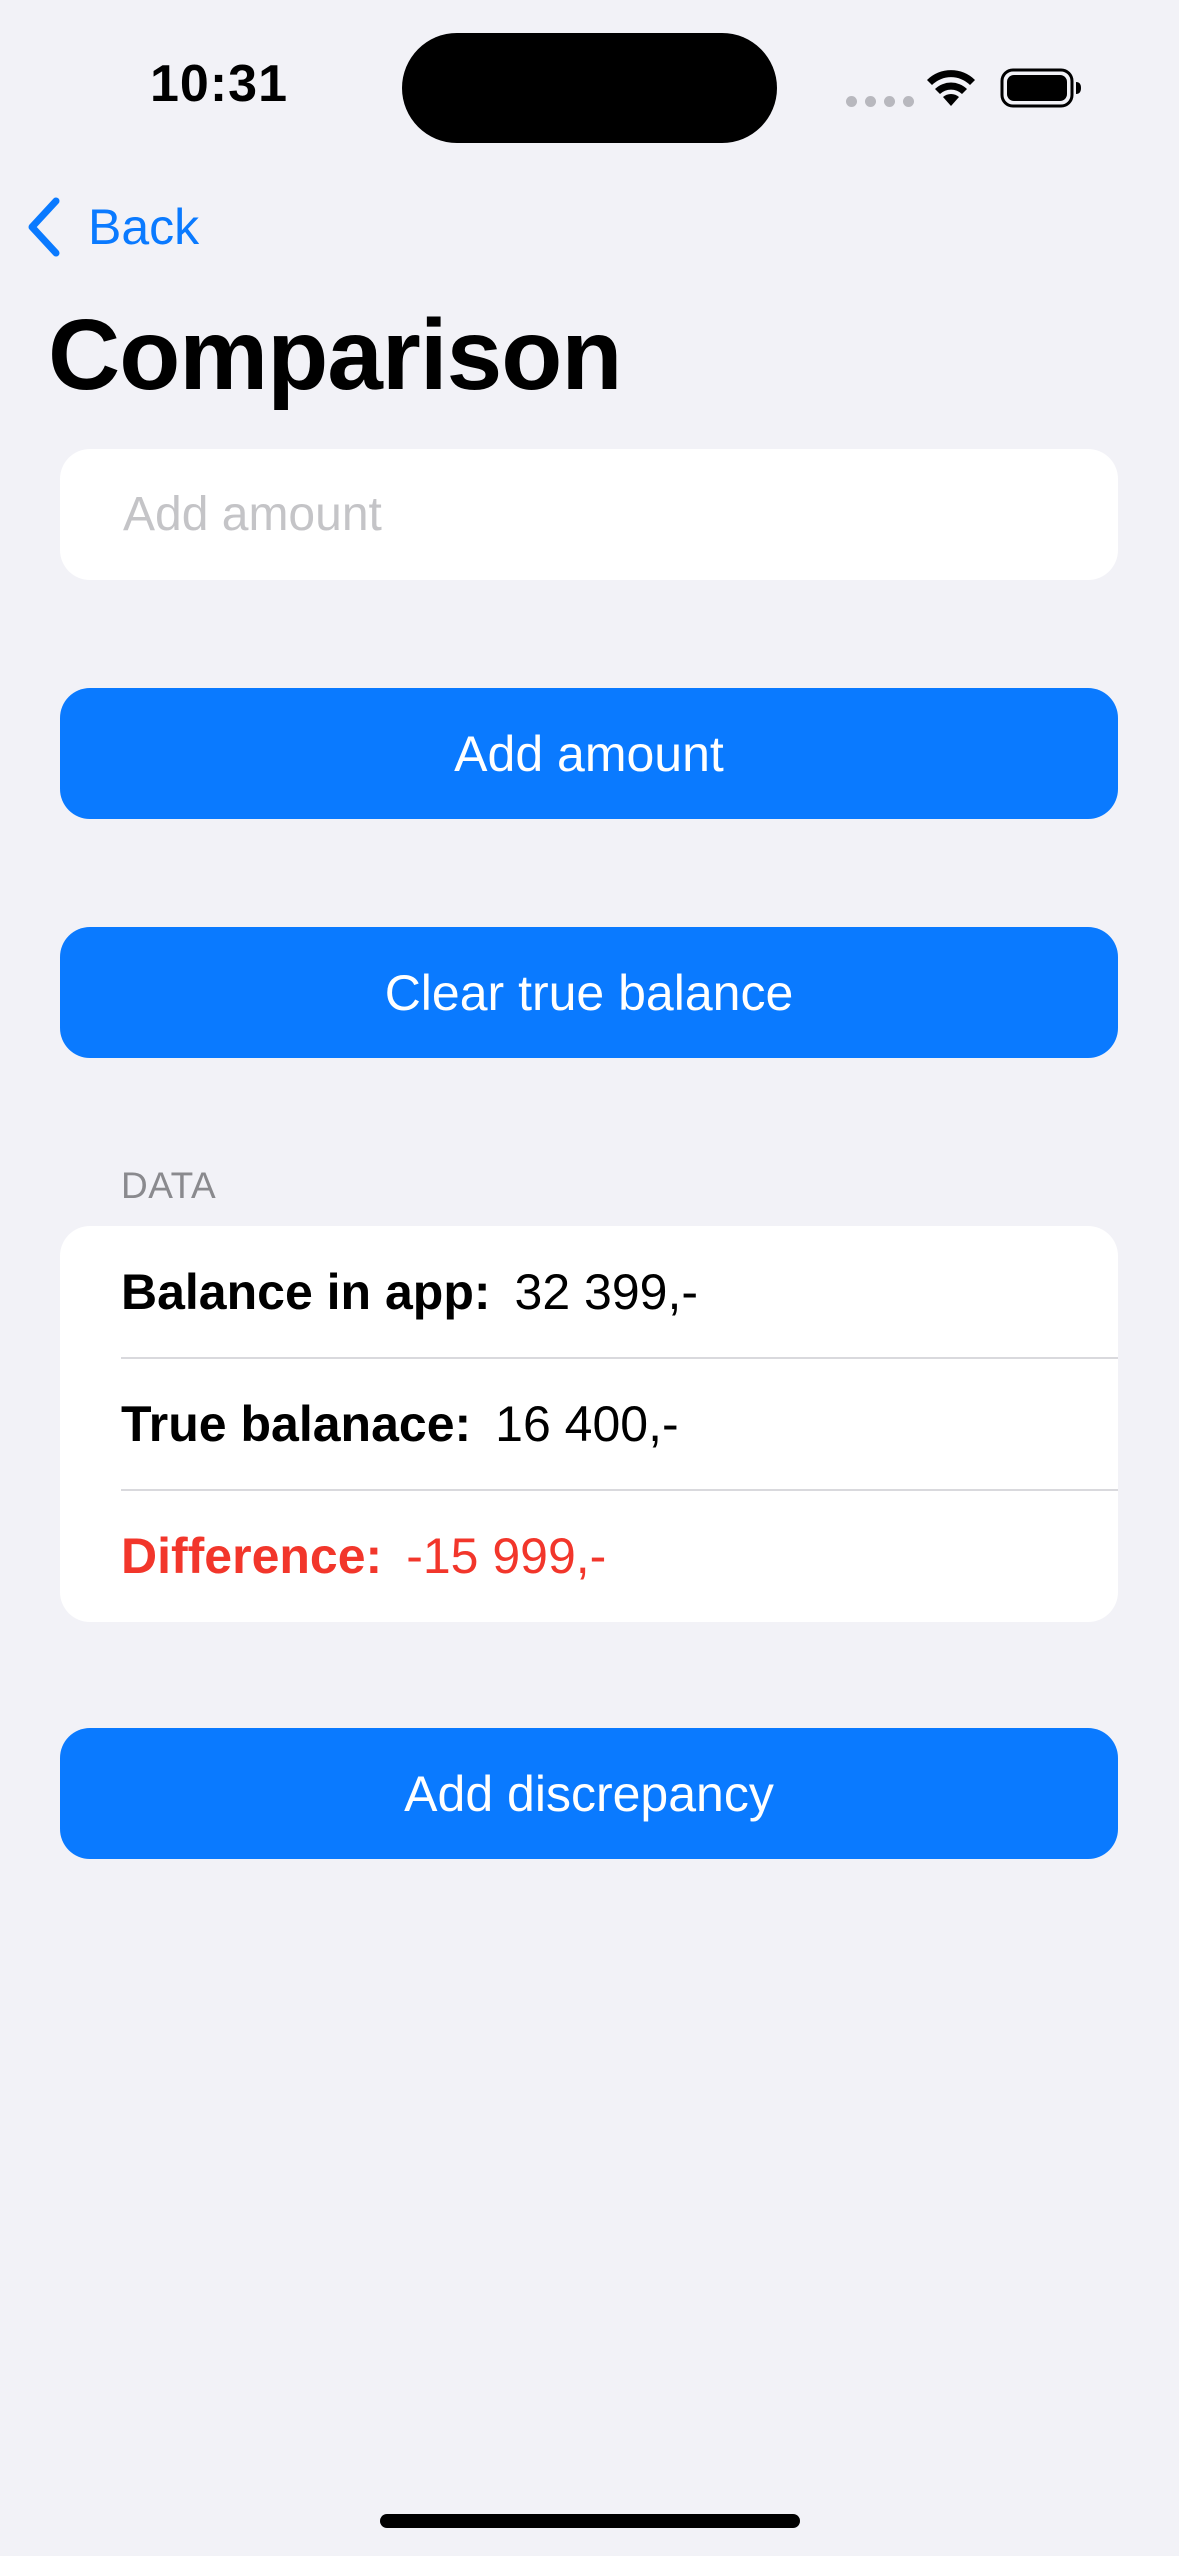 This screenshot has width=1179, height=2556. Describe the element at coordinates (144, 227) in the screenshot. I see `back-label: Back` at that location.